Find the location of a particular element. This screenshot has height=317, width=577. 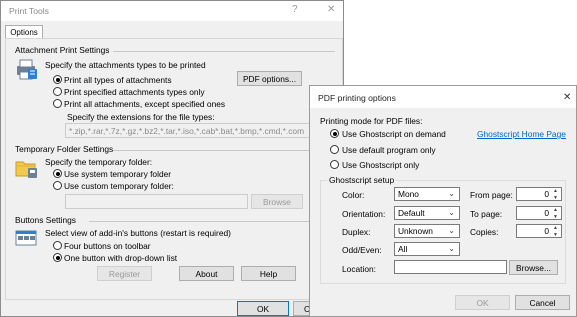

label-one-button: One button with drop-down list is located at coordinates (120, 258).